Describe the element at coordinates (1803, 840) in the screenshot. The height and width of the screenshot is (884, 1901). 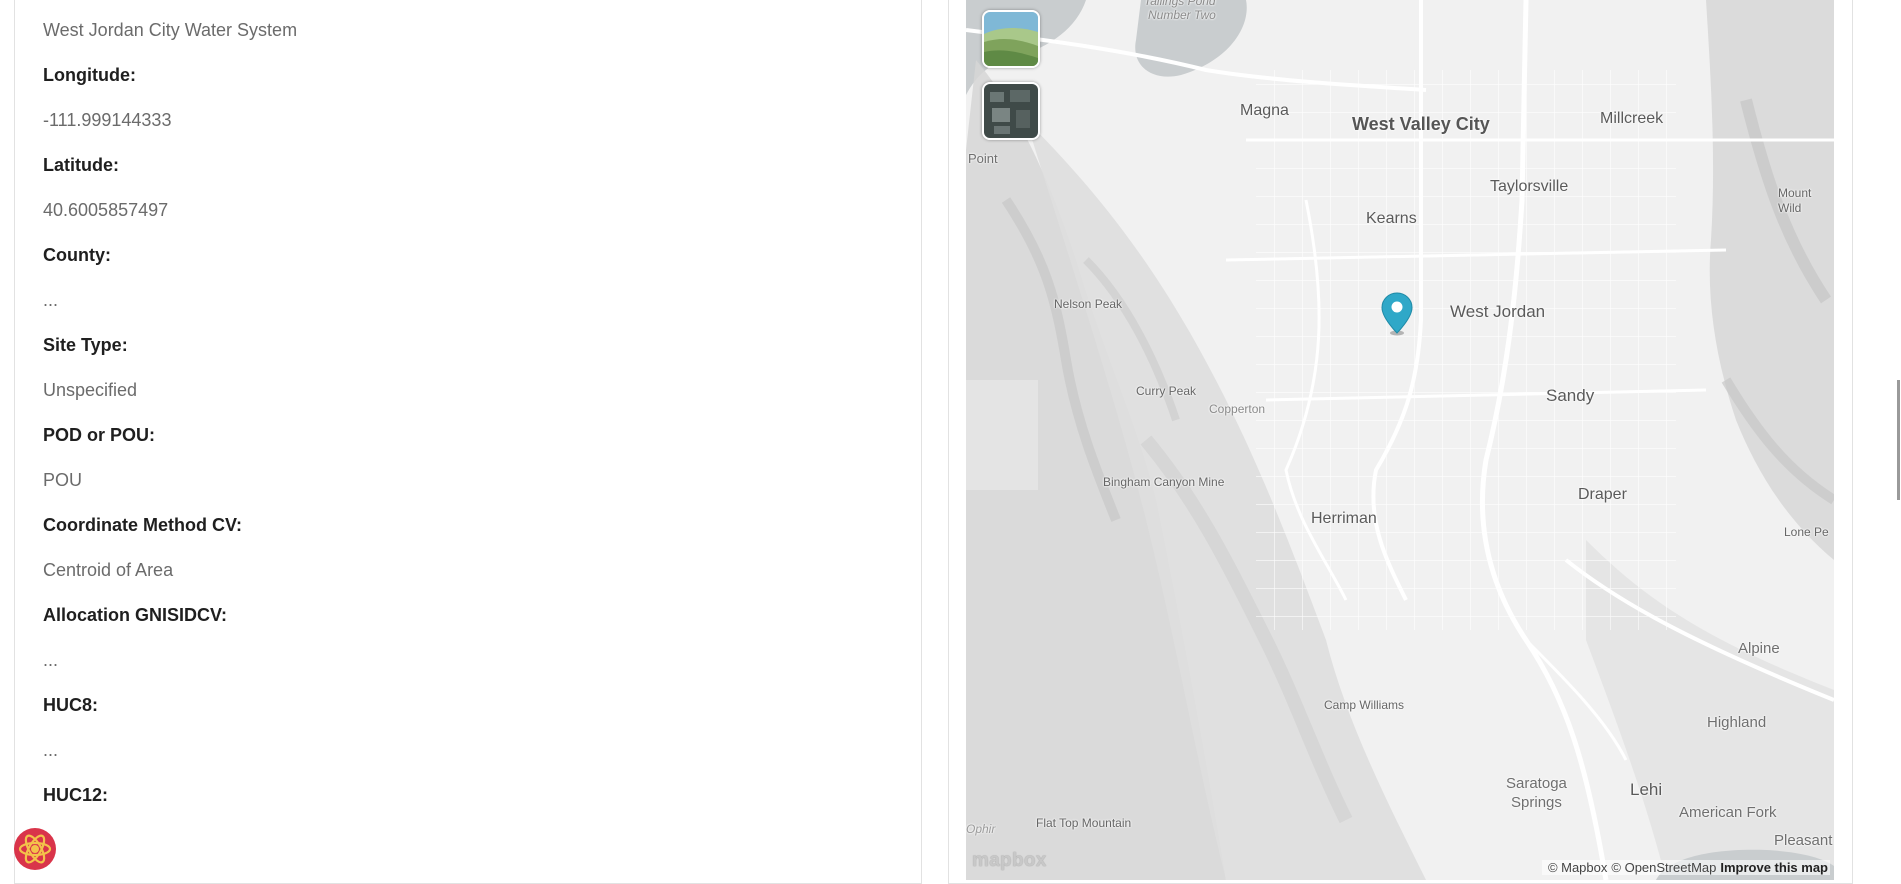
I see `place-pleasant: Pleasant` at that location.